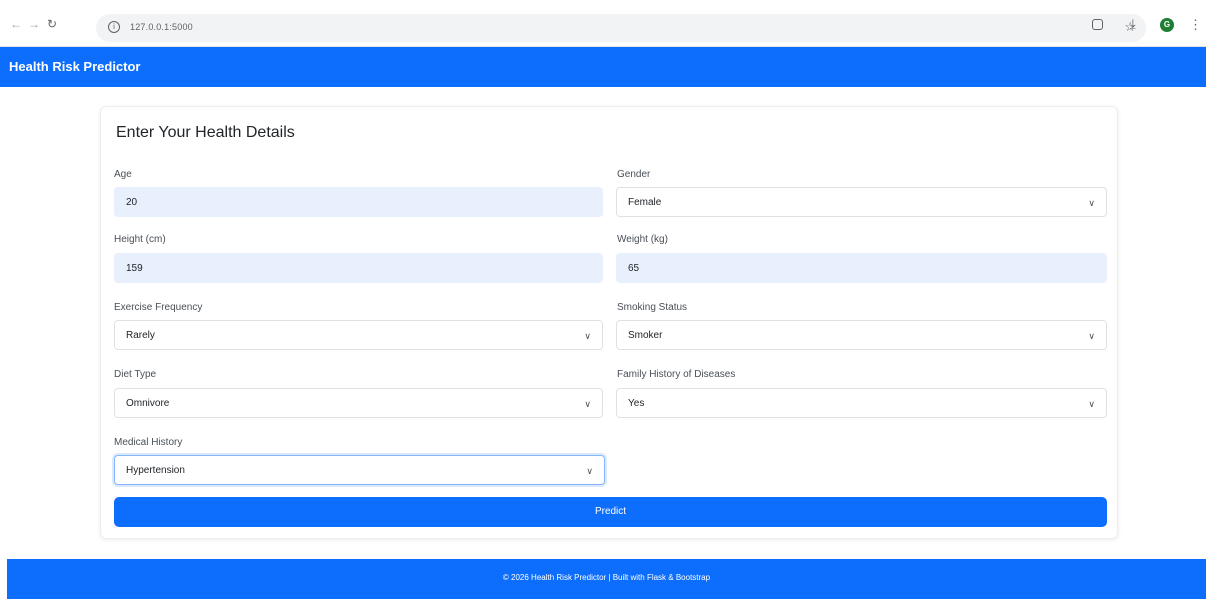 This screenshot has width=1206, height=599. What do you see at coordinates (861, 403) in the screenshot?
I see `family-history-select: Yes ∨` at bounding box center [861, 403].